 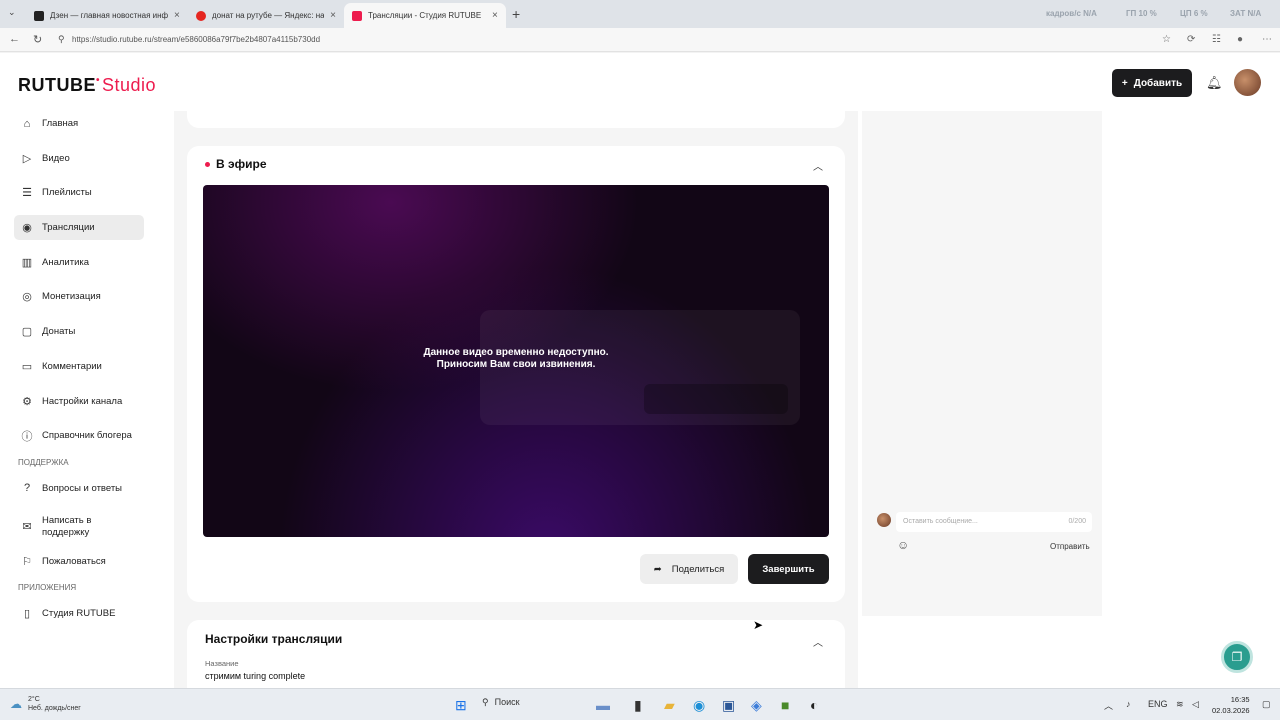 I want to click on browser-tab-2: Трансляции - Студия RUTUBE ×, so click(x=425, y=15).